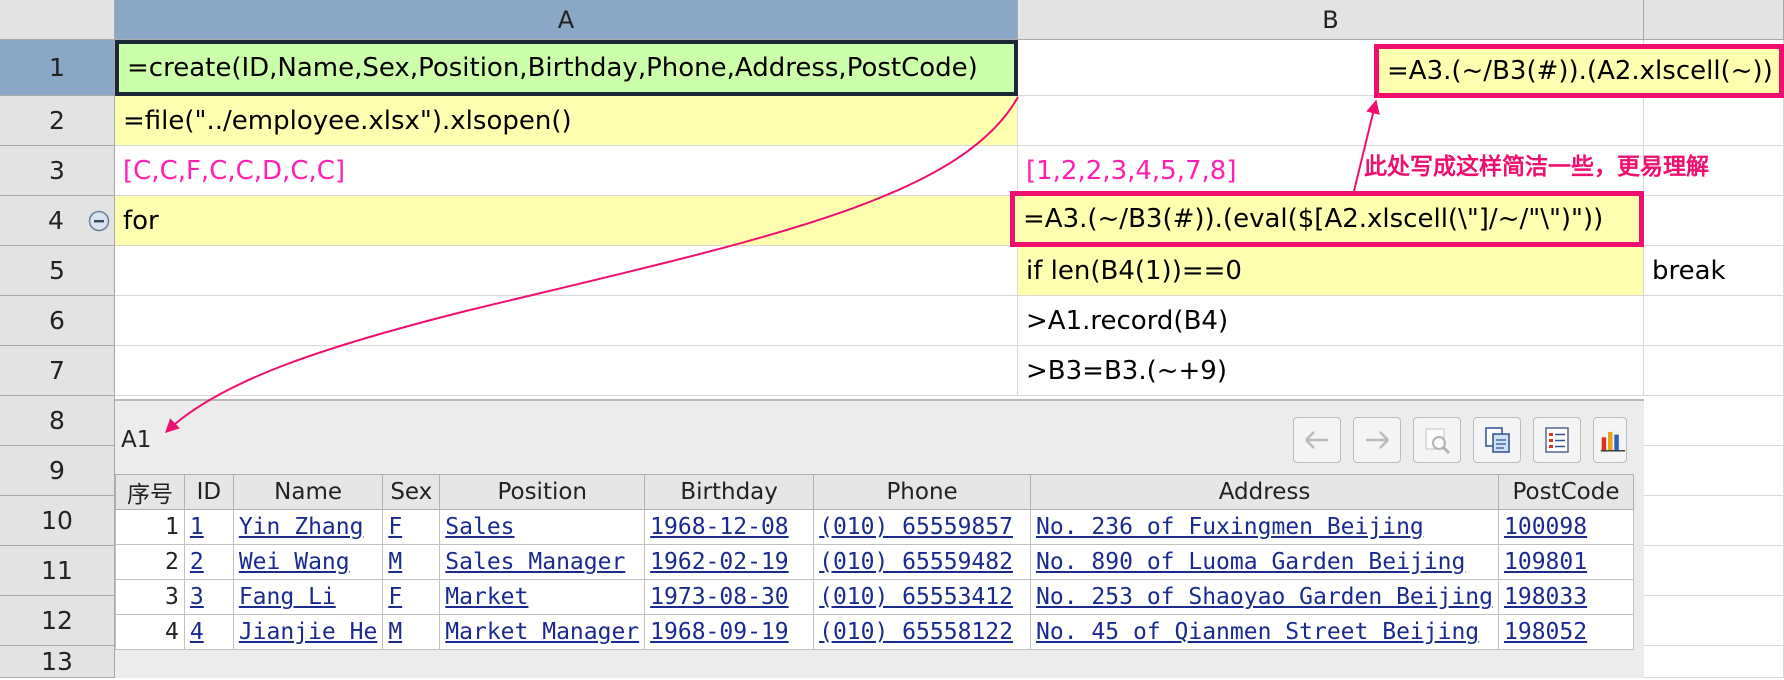 This screenshot has width=1784, height=680. I want to click on cell-phone: (010) 65559482, so click(922, 562).